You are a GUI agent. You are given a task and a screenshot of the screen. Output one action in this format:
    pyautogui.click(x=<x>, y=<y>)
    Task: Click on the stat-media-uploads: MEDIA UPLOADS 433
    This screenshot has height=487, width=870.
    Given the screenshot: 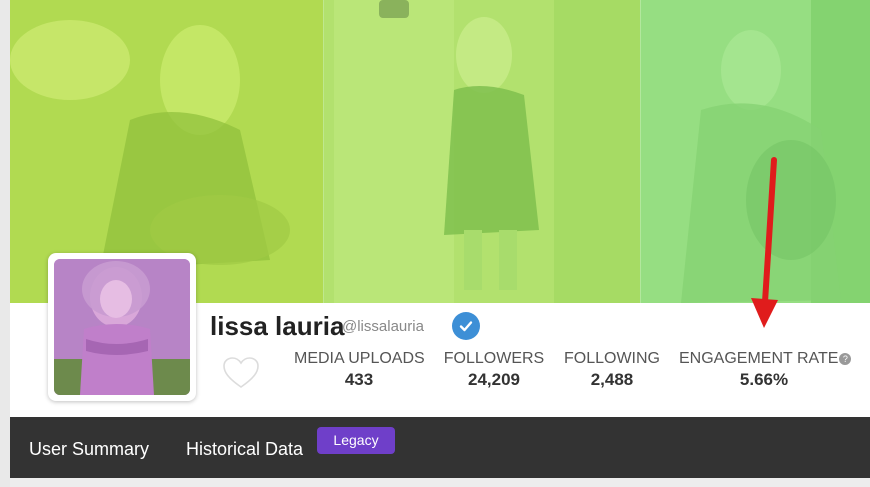 What is the action you would take?
    pyautogui.click(x=359, y=370)
    